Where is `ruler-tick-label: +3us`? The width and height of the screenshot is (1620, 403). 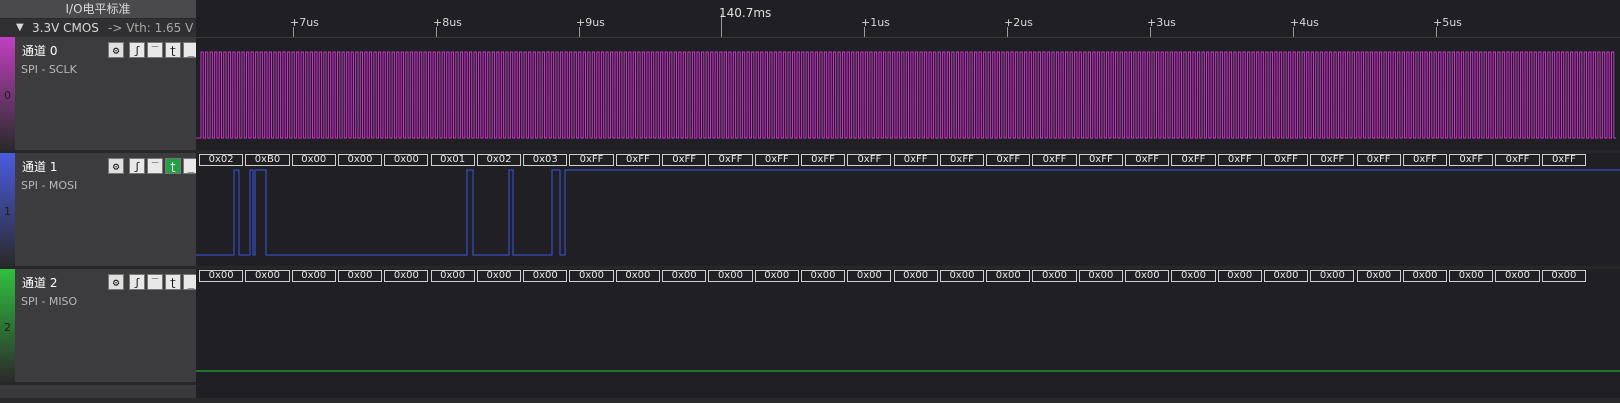
ruler-tick-label: +3us is located at coordinates (1161, 22).